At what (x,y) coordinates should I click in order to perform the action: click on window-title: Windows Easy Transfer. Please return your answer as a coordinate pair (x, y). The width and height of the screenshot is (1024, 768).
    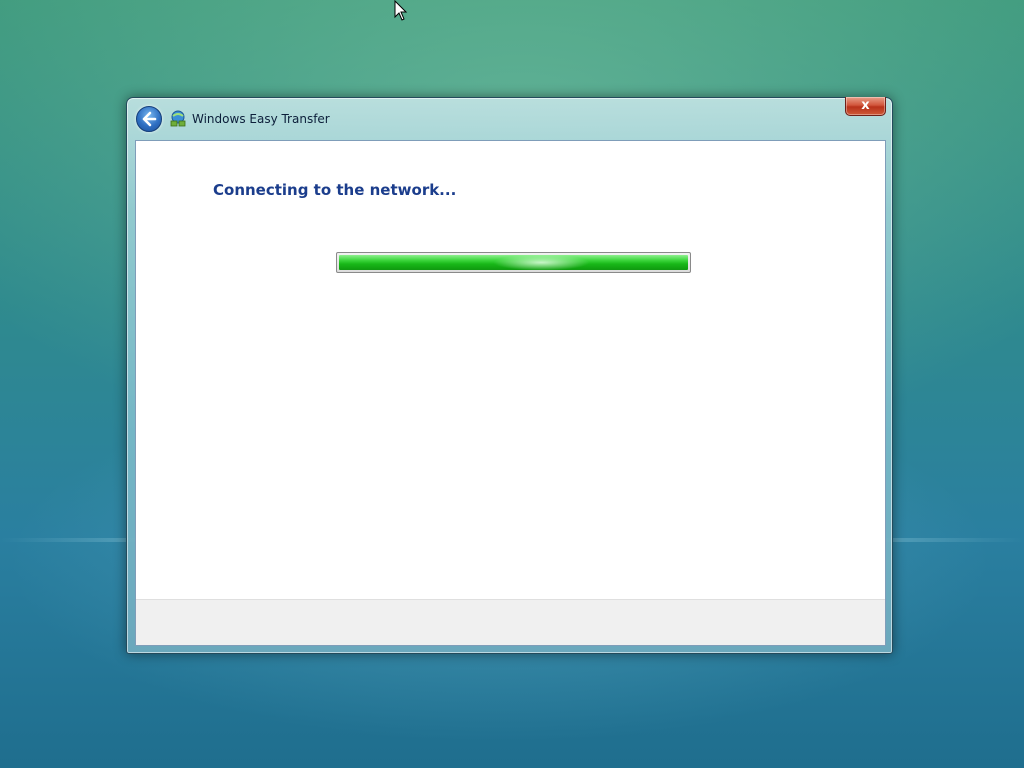
    Looking at the image, I should click on (261, 119).